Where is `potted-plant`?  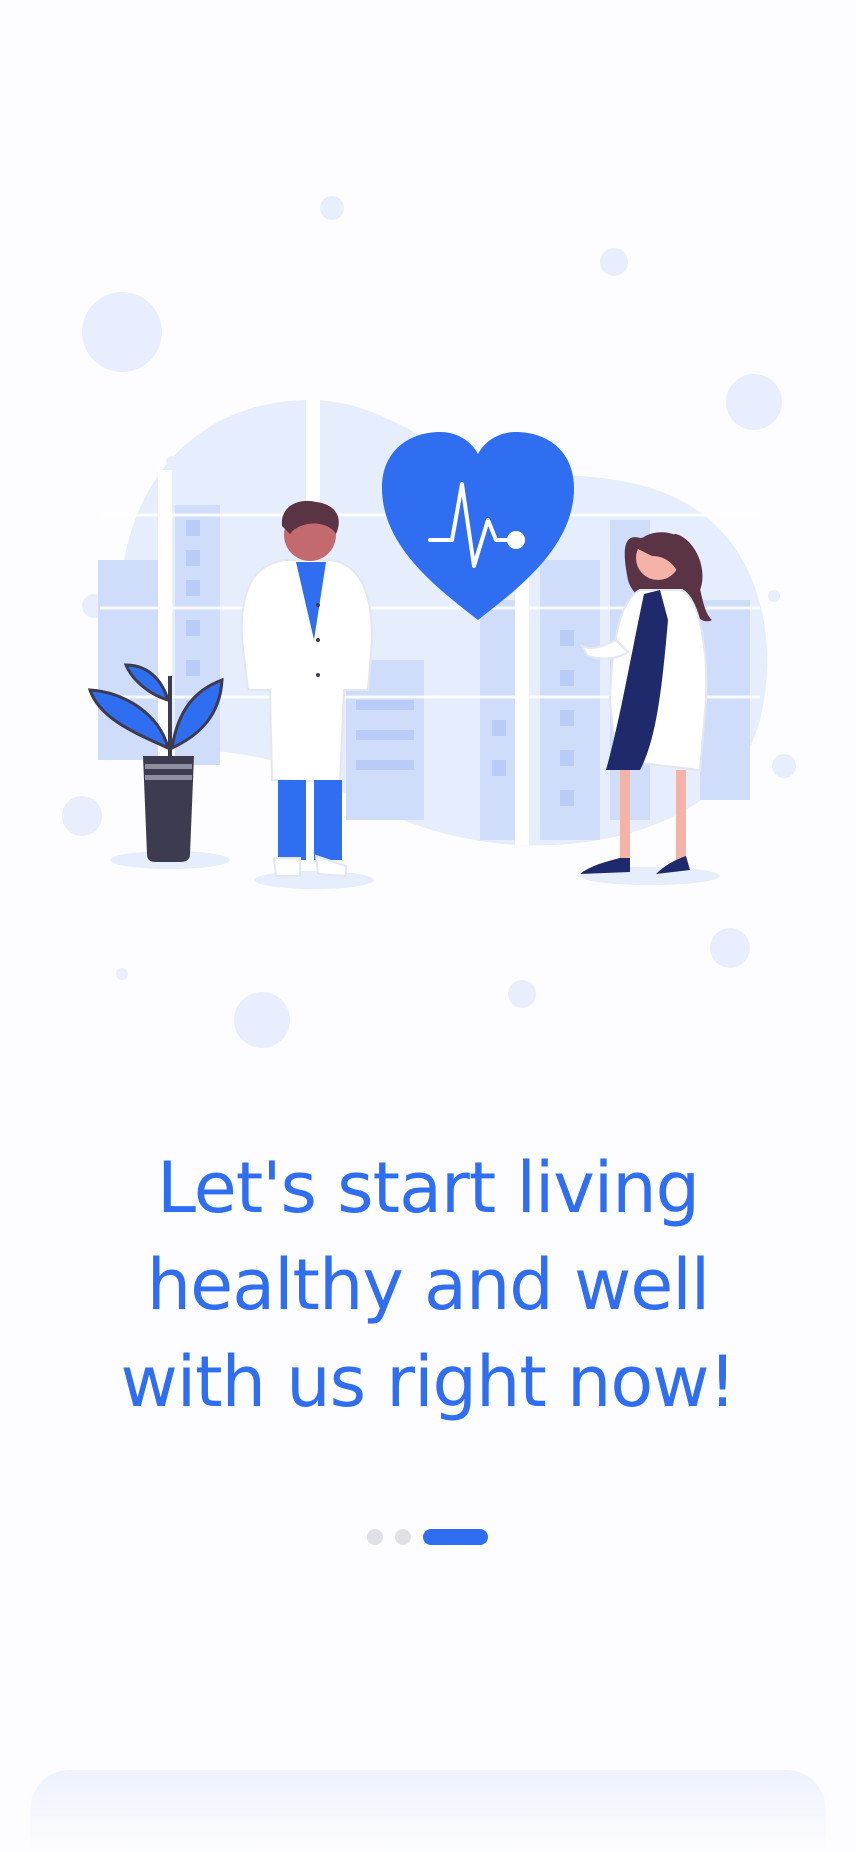
potted-plant is located at coordinates (158, 766).